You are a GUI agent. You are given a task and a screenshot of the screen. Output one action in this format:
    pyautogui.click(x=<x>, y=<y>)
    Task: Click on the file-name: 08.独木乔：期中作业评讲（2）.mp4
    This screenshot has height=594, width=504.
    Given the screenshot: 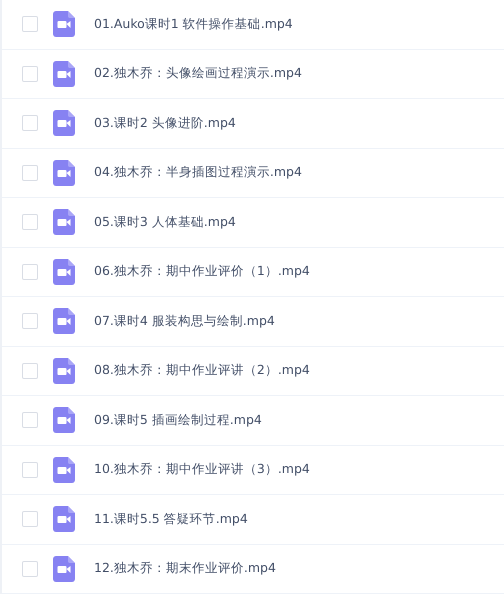 What is the action you would take?
    pyautogui.click(x=202, y=371)
    